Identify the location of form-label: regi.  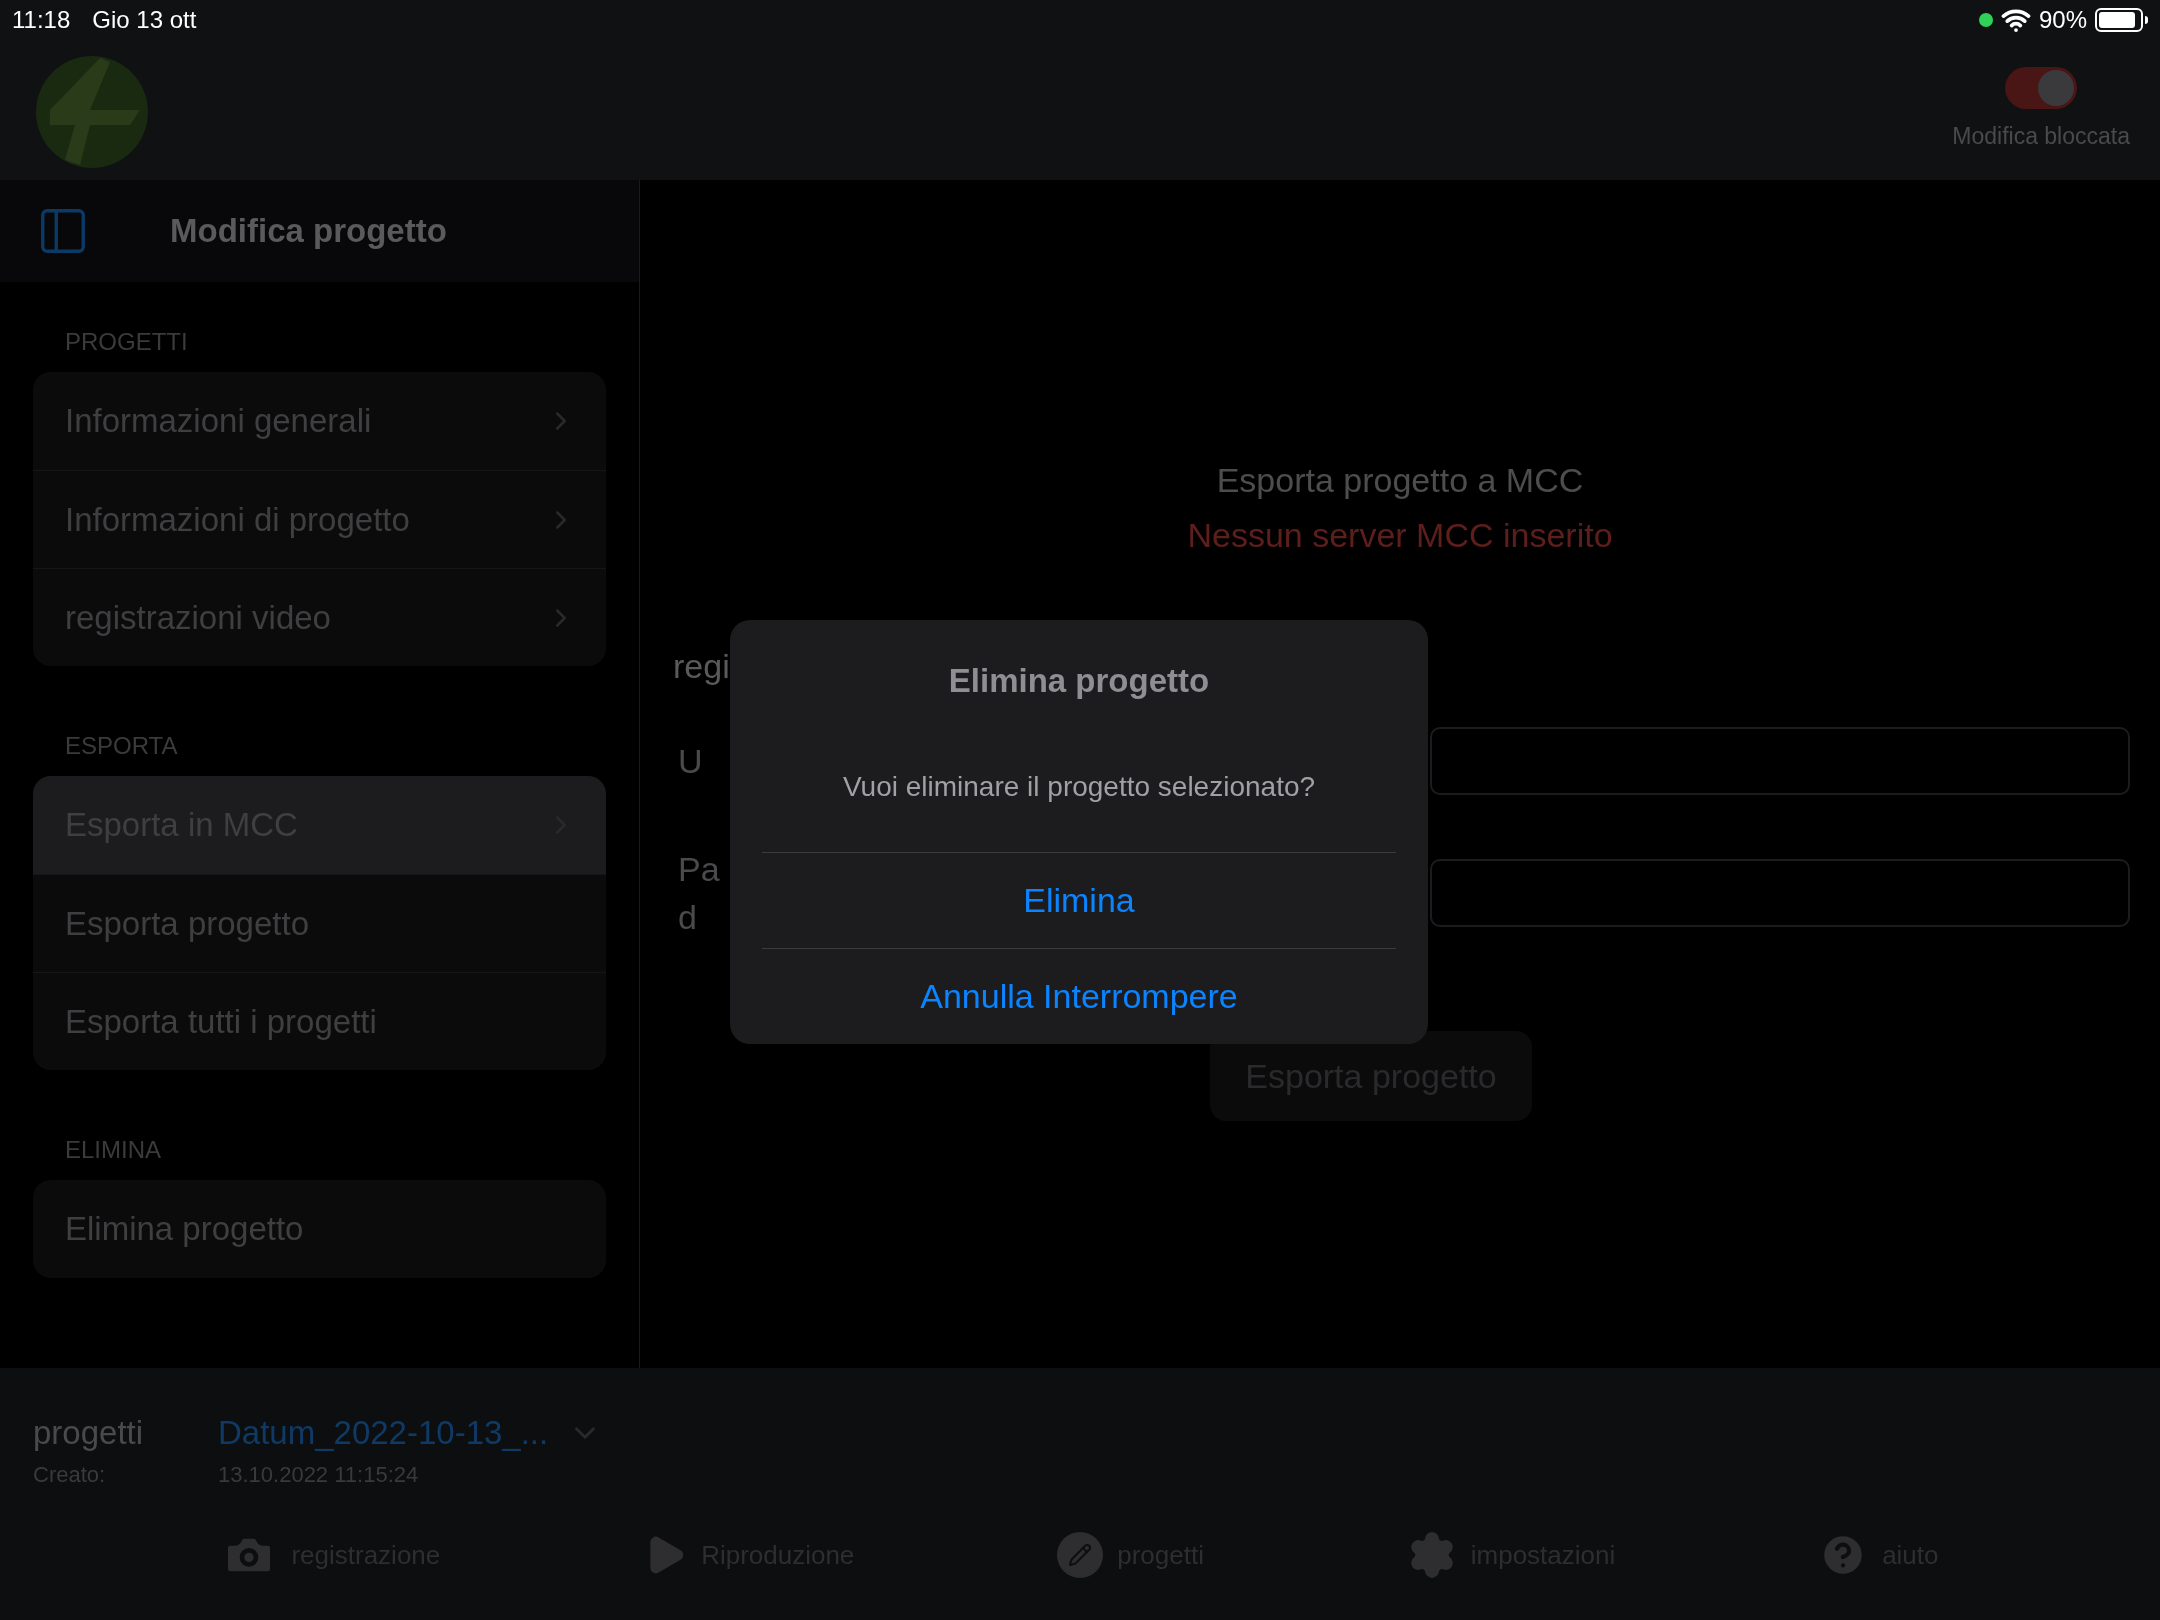
(701, 666).